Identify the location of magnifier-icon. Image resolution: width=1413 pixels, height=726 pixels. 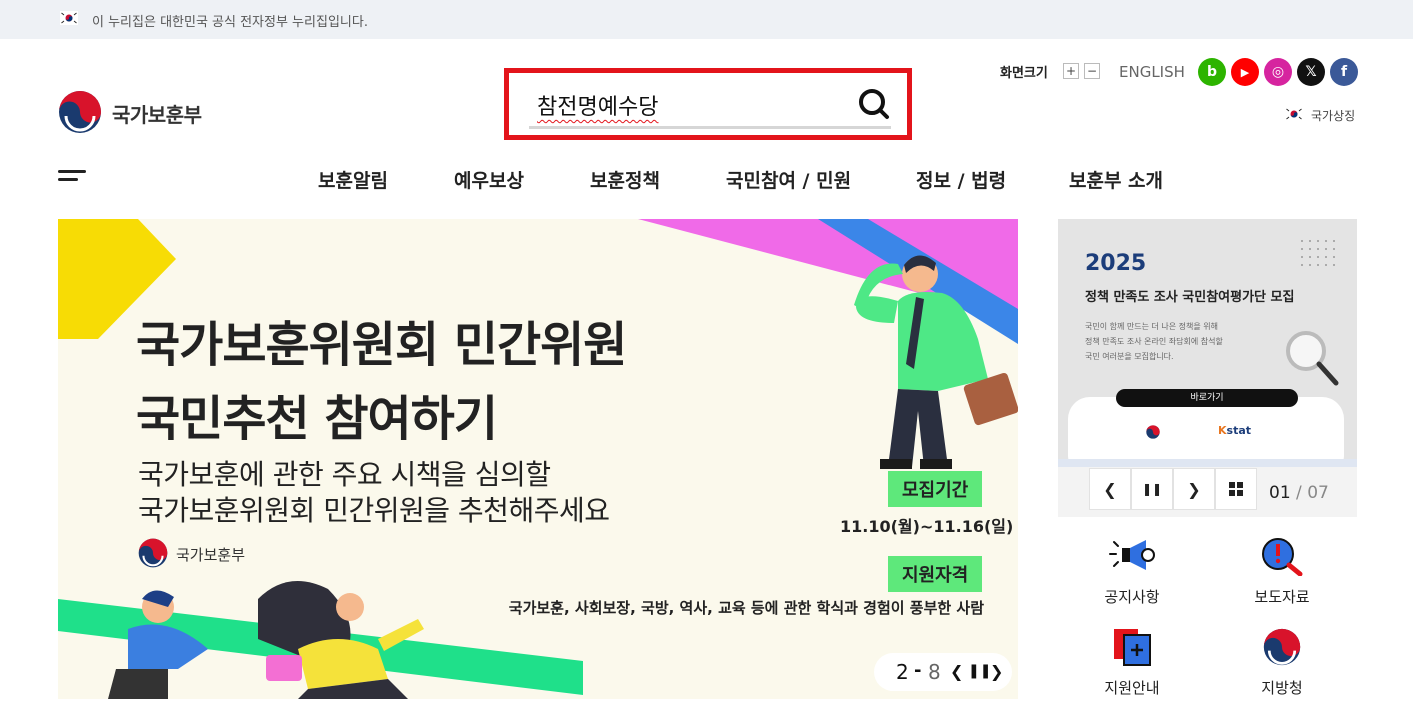
(1312, 358).